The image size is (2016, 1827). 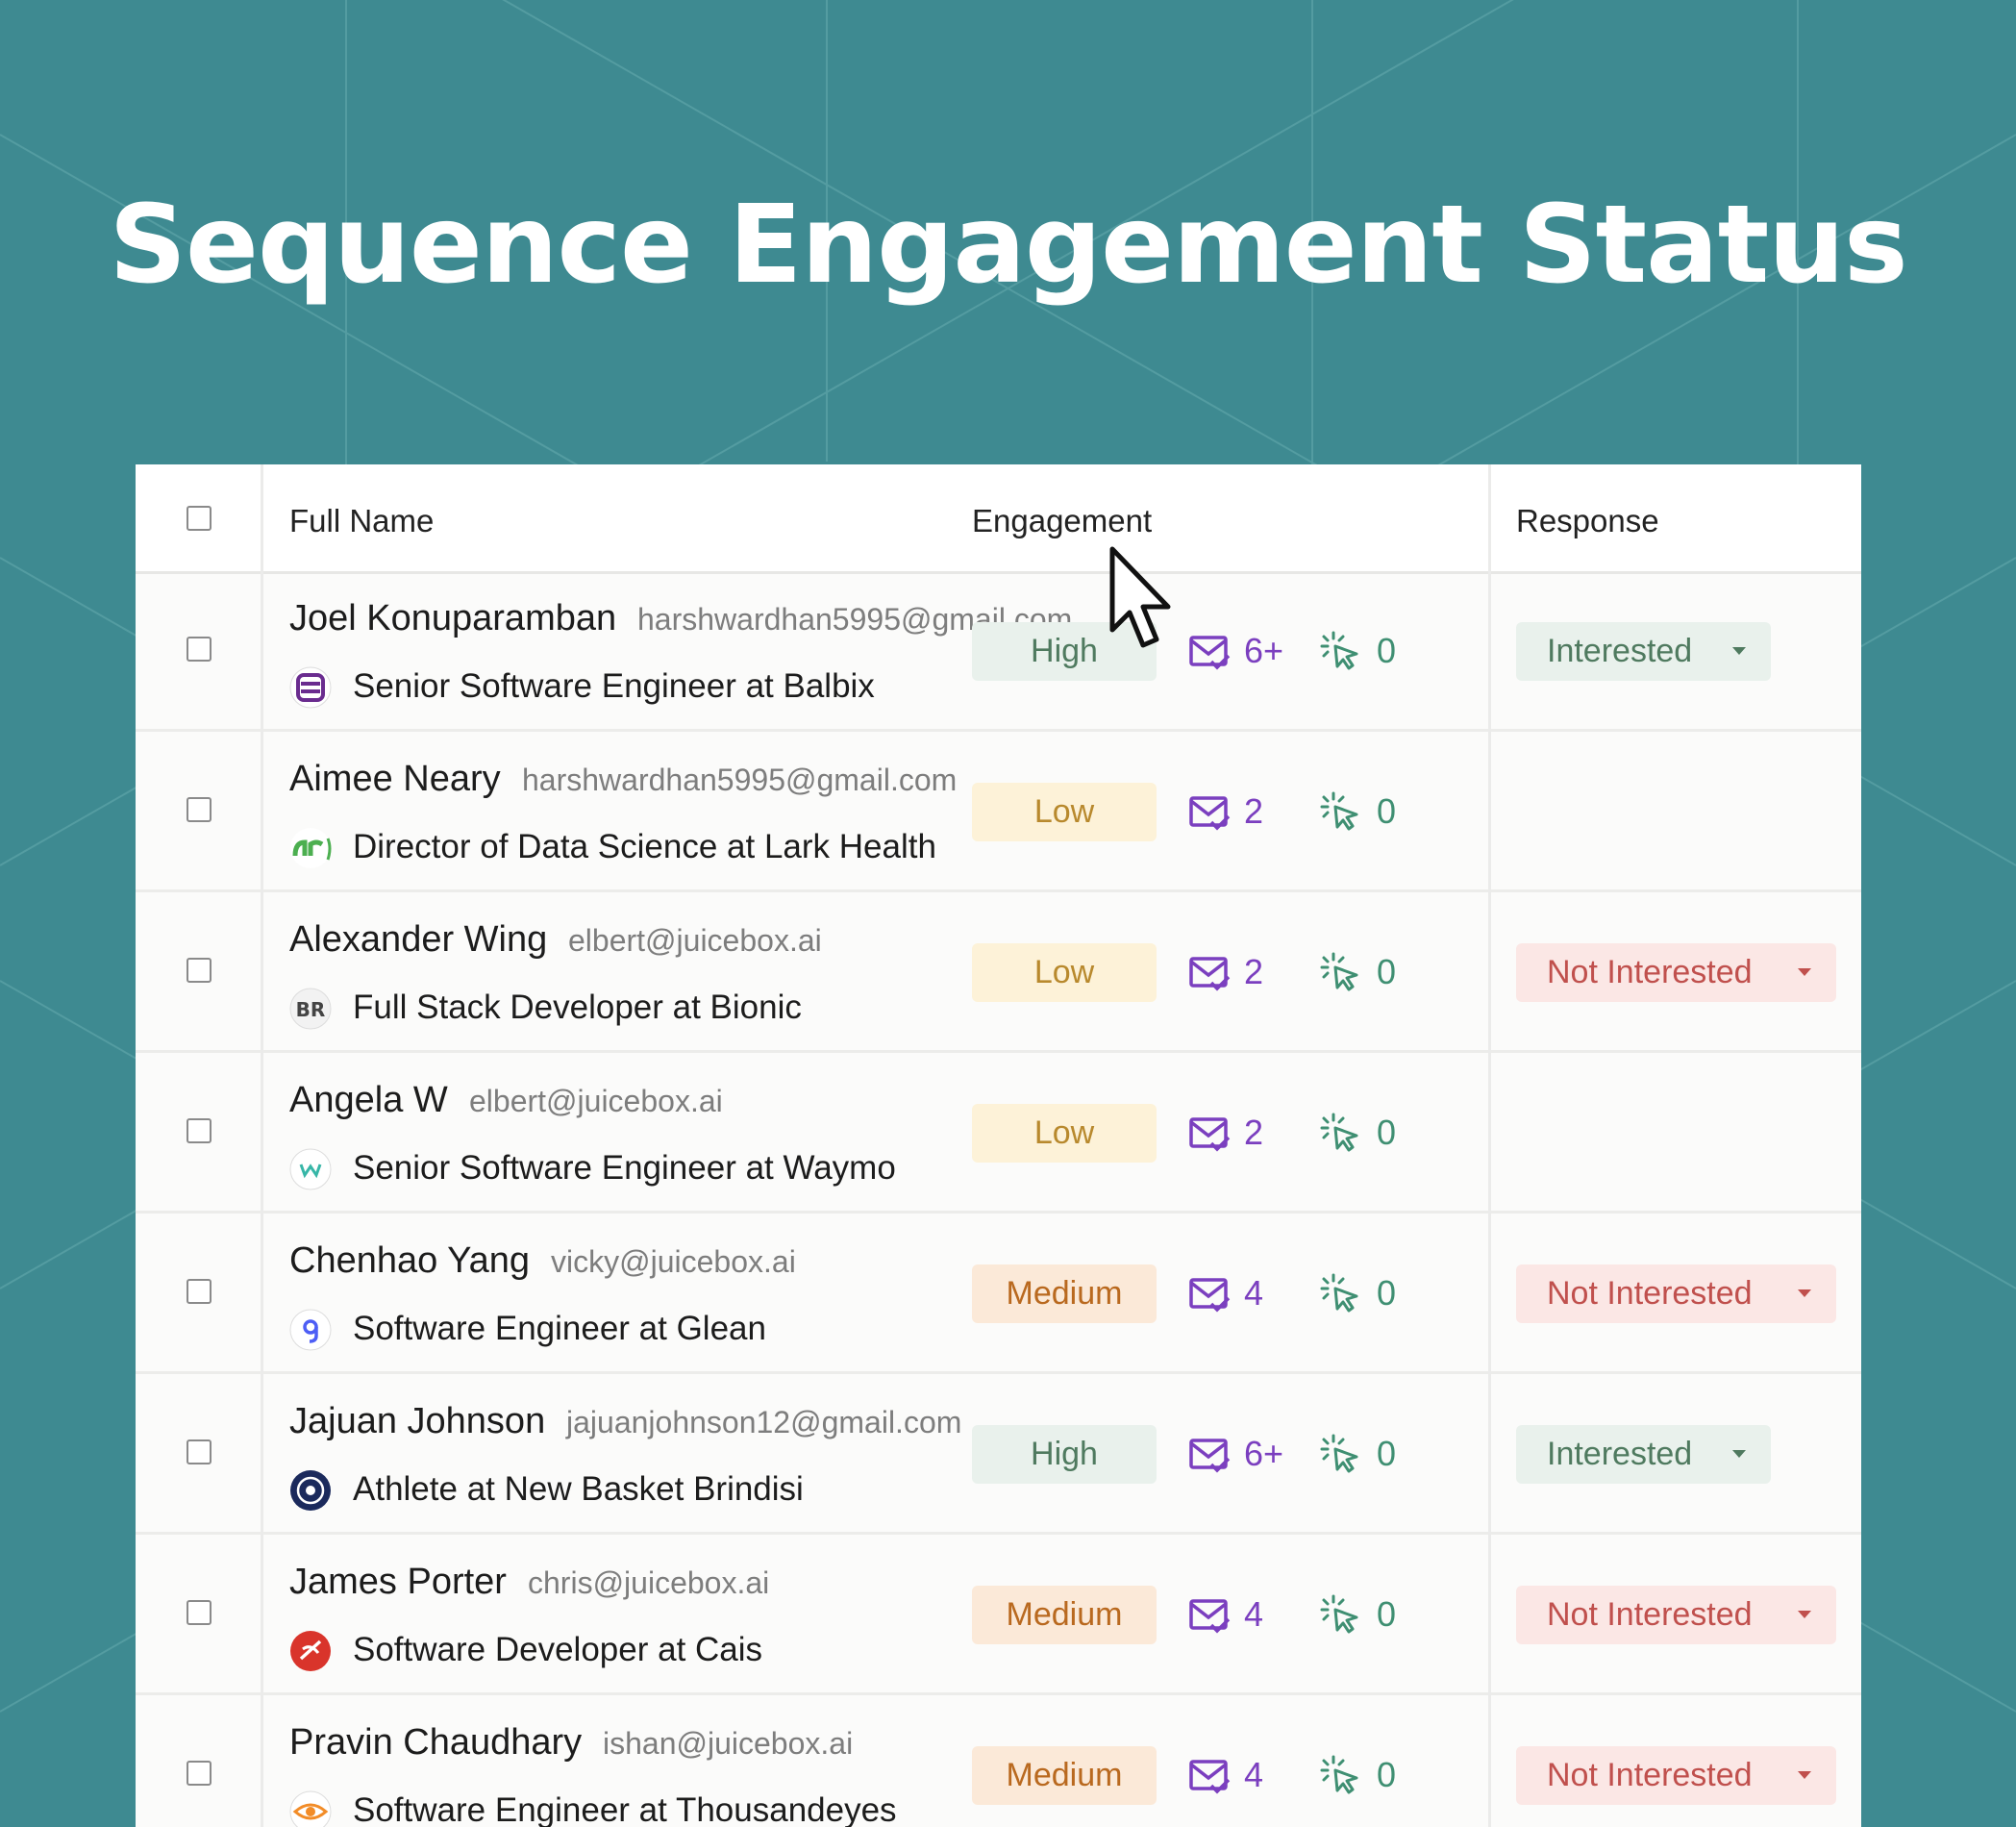 I want to click on header-full-name: Full Name, so click(x=361, y=521).